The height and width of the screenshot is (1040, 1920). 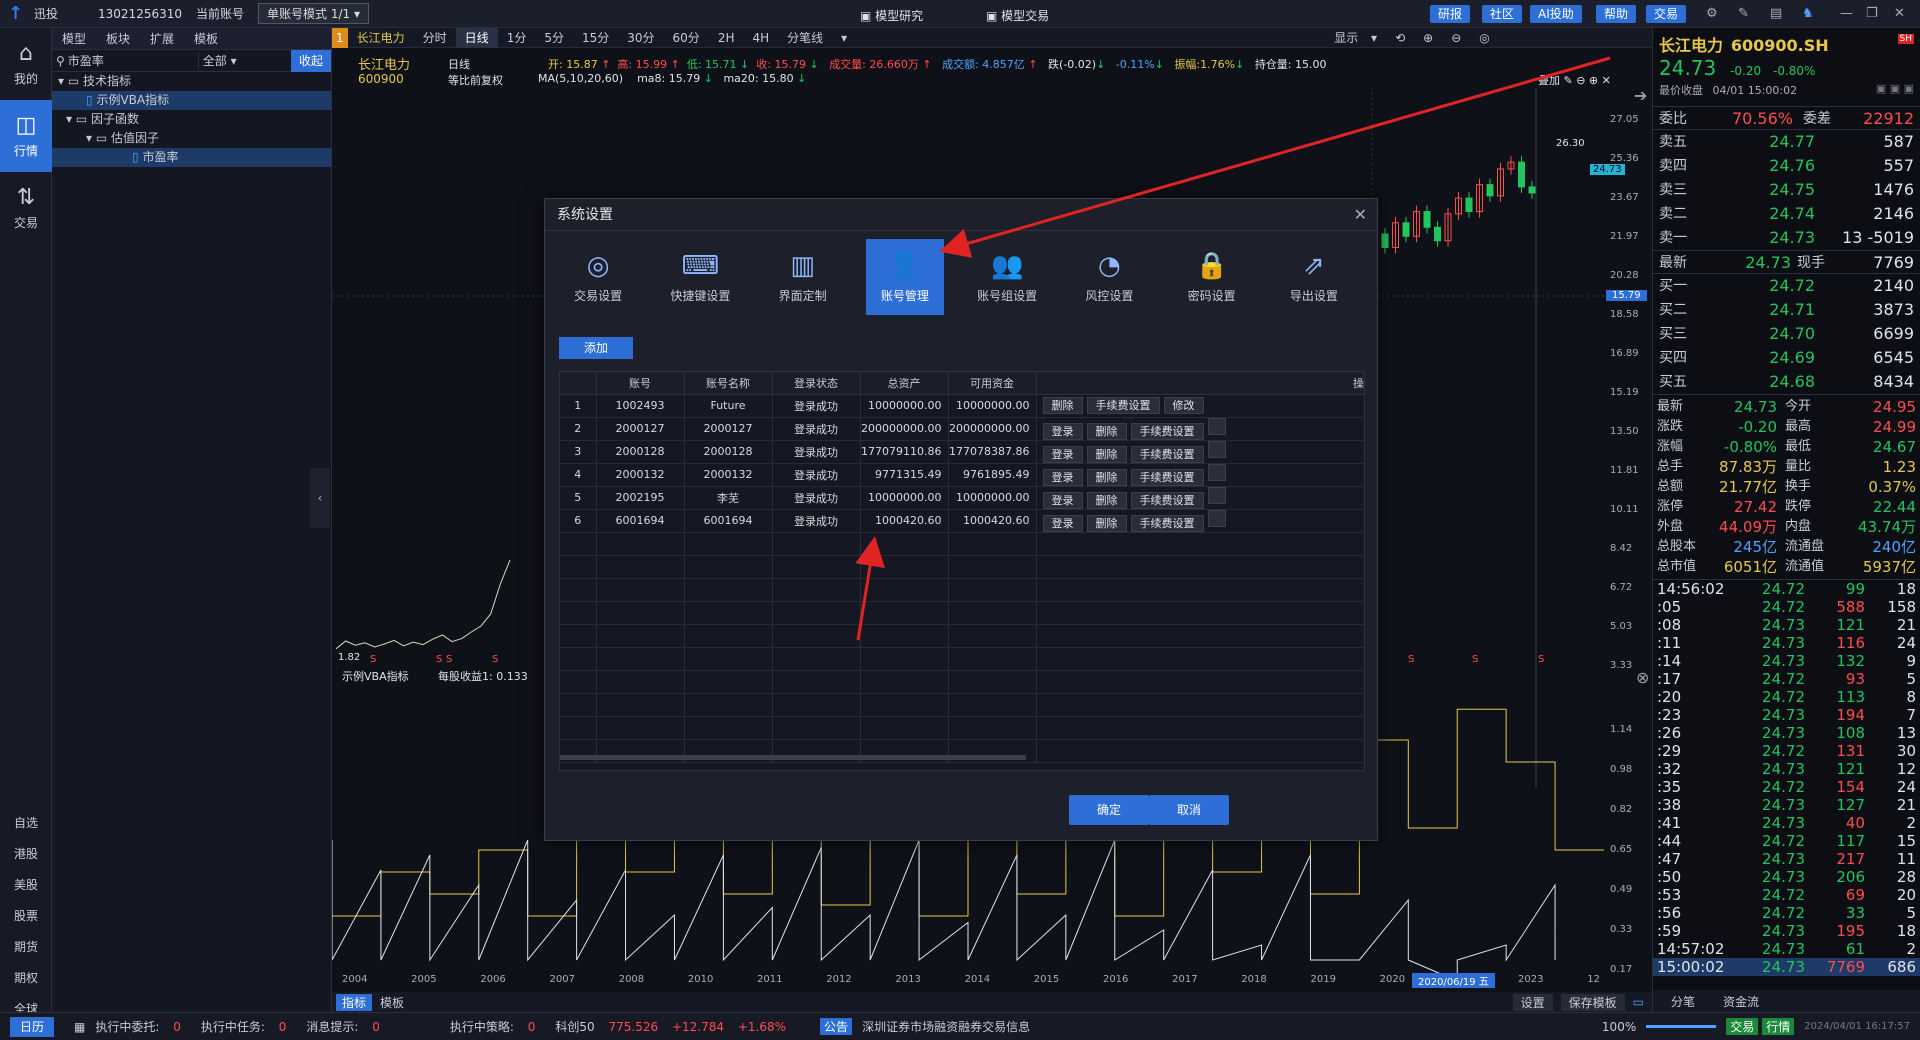 I want to click on tab-extend: 扩展, so click(x=162, y=38).